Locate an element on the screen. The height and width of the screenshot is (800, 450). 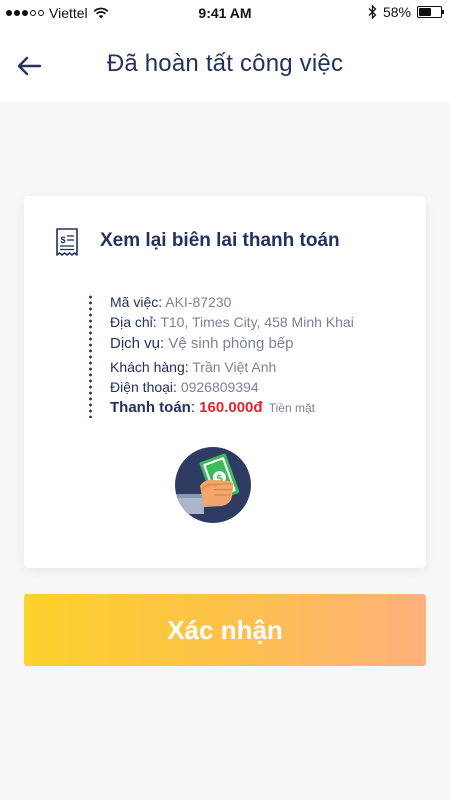
confirm-button-label: Xác nhận is located at coordinates (225, 629).